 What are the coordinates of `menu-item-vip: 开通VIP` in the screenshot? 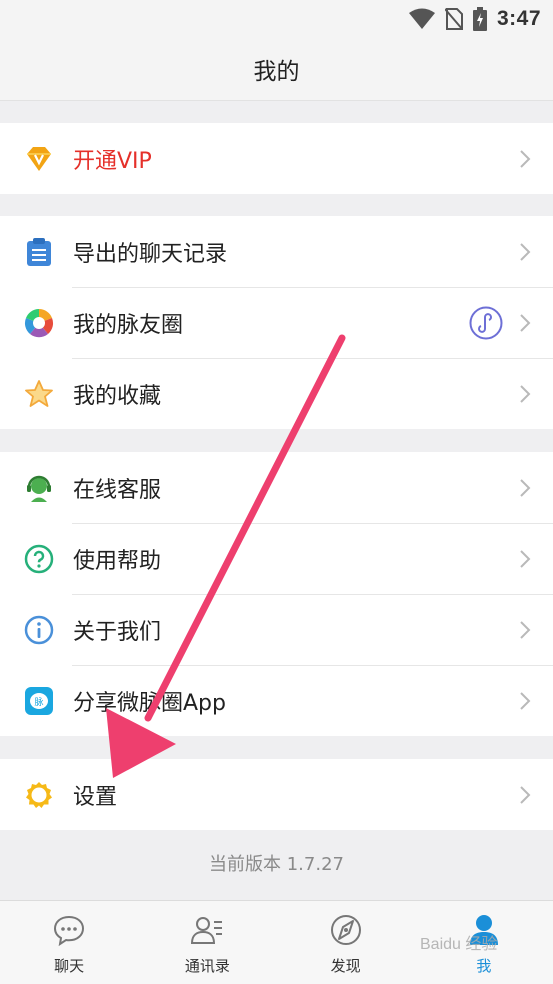 It's located at (276, 158).